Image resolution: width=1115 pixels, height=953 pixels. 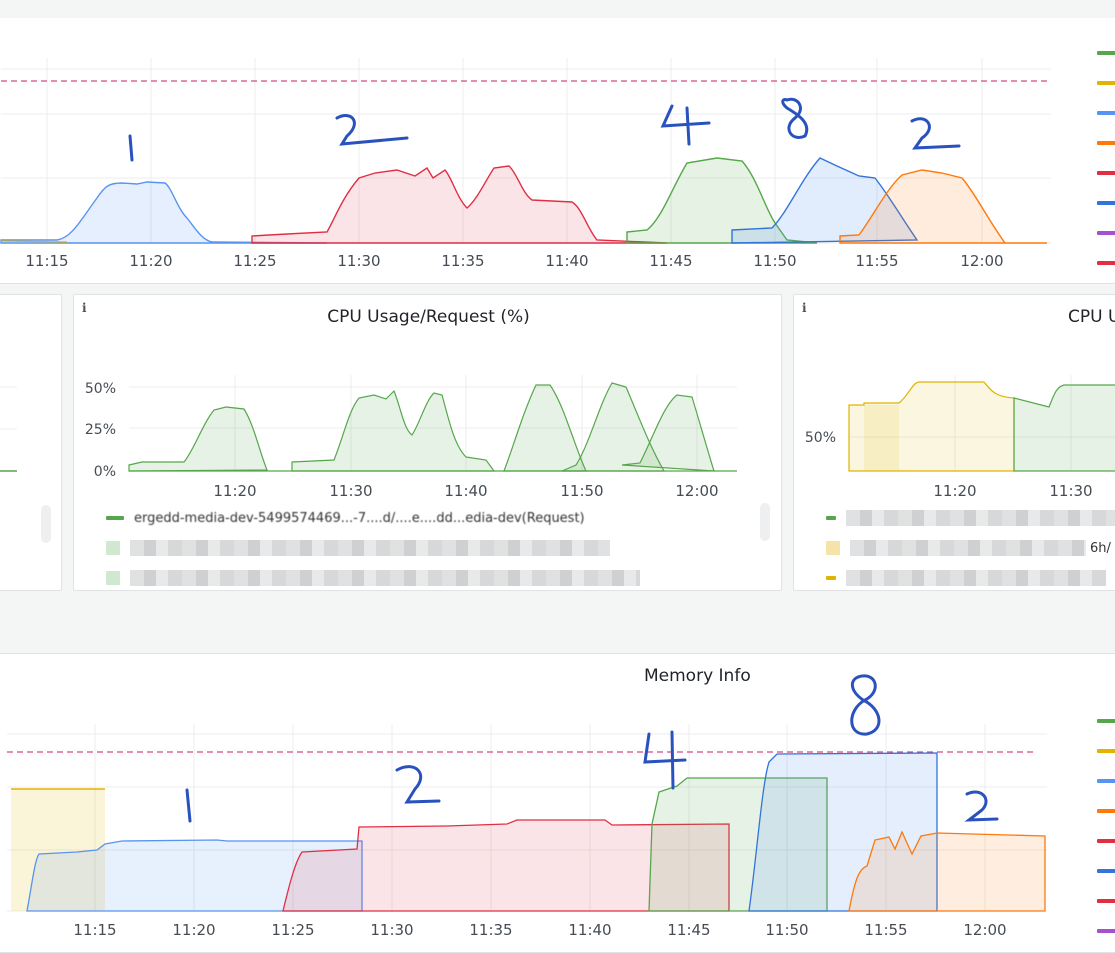 I want to click on panel-title: CPU Usage/Request (%), so click(x=427, y=317).